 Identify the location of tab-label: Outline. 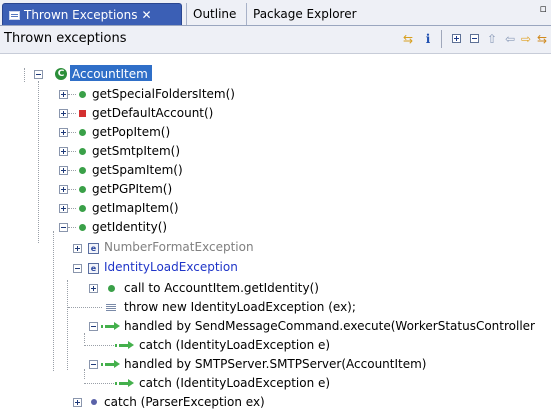
(215, 14).